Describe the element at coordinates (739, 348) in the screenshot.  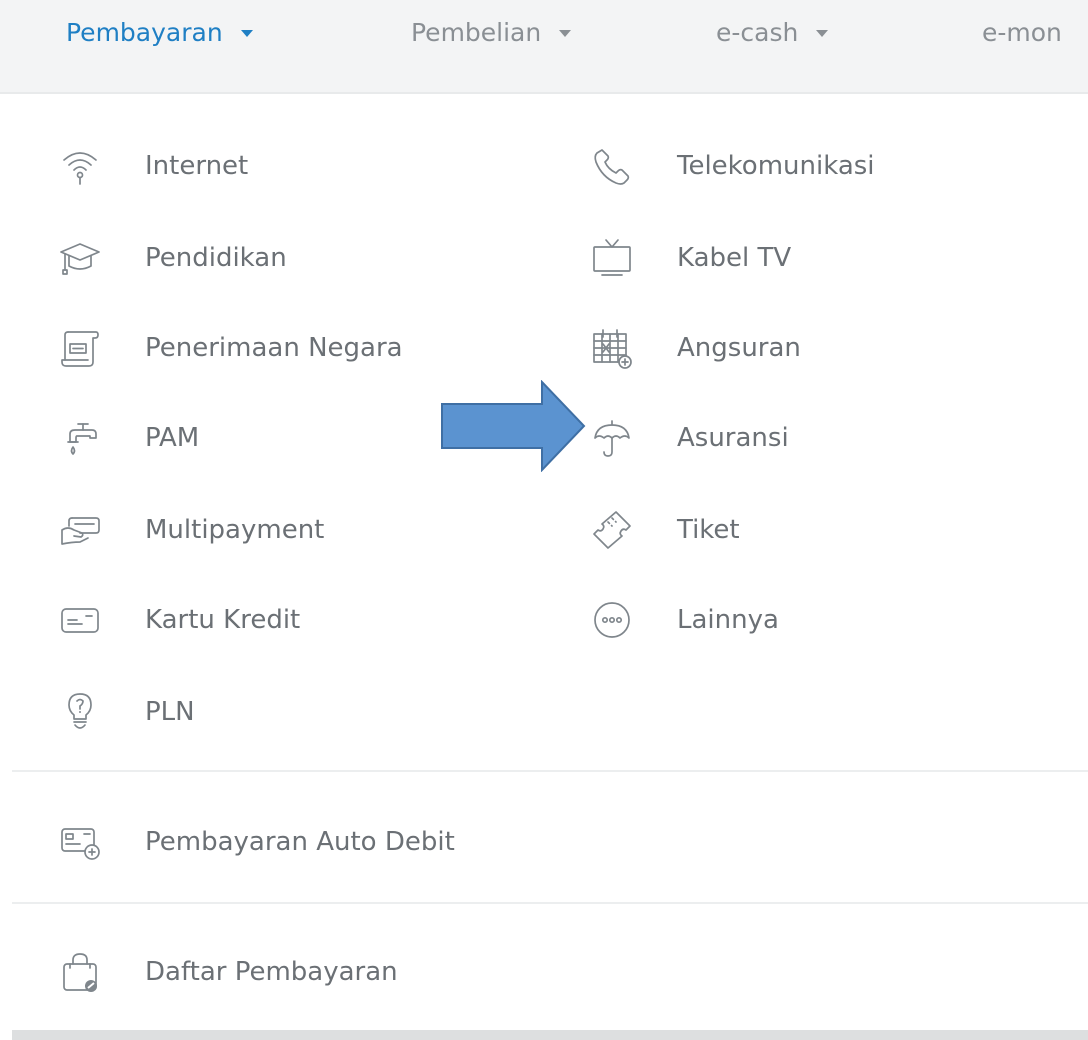
I see `menu-item-label: Angsuran` at that location.